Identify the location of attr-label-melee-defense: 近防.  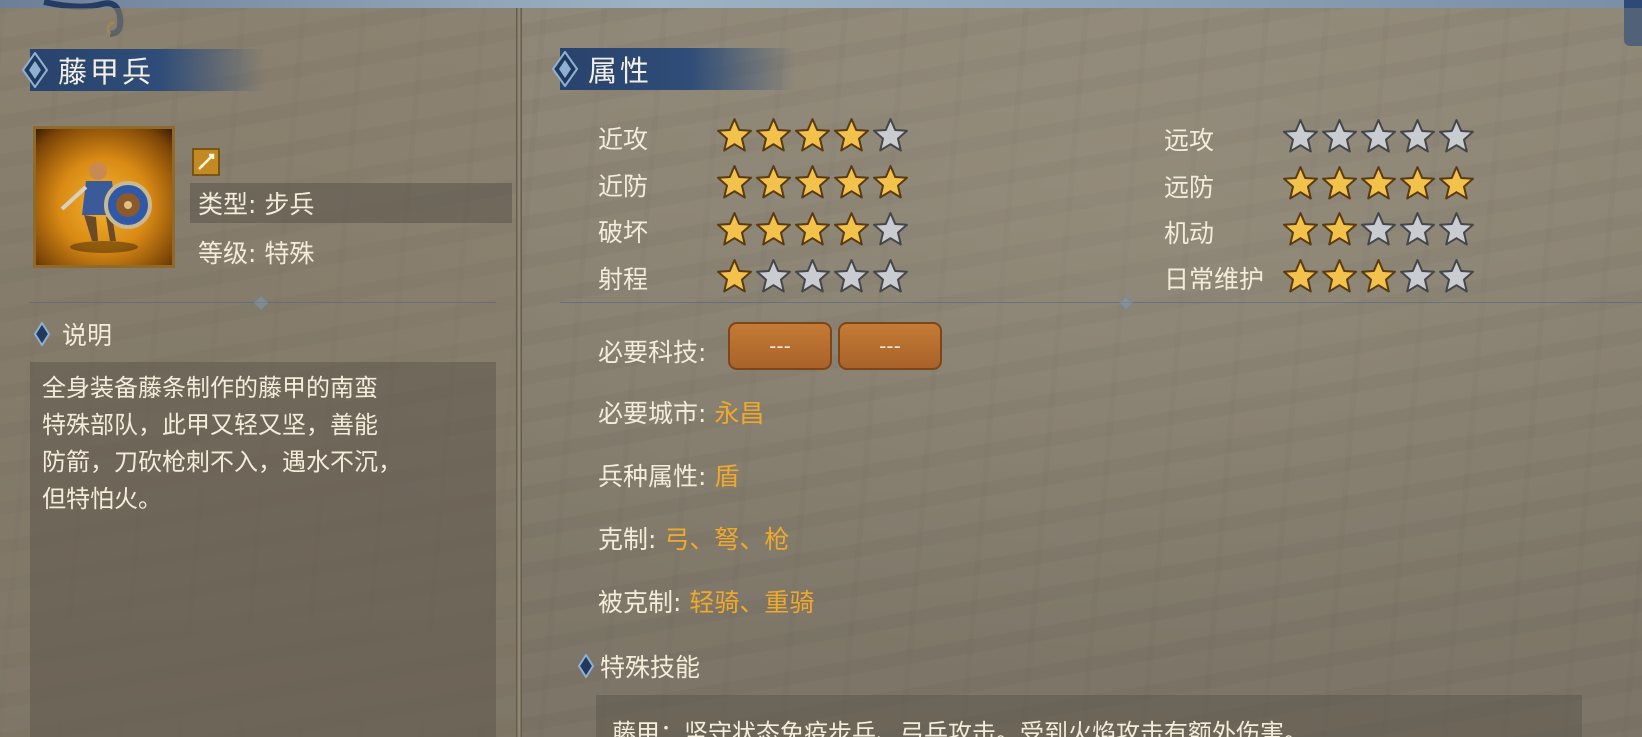
(623, 186).